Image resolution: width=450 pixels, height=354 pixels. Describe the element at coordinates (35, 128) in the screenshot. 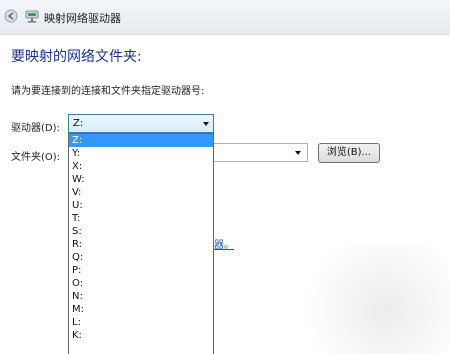

I see `drive-label: 驱动器(D):` at that location.